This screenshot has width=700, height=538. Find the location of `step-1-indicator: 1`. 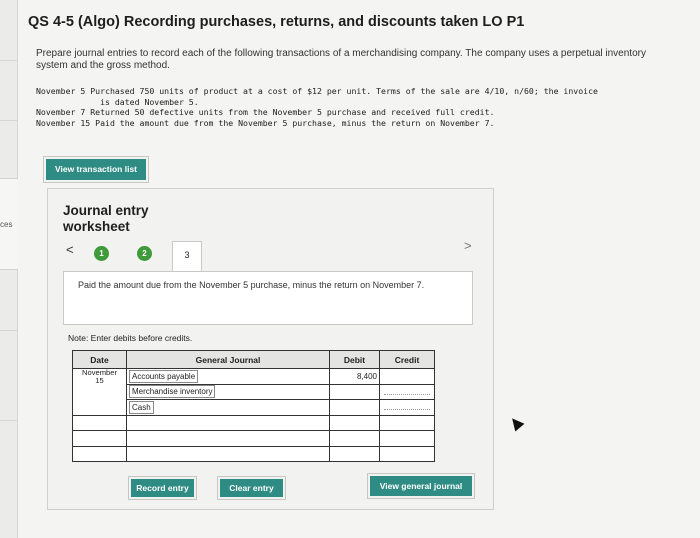

step-1-indicator: 1 is located at coordinates (101, 253).